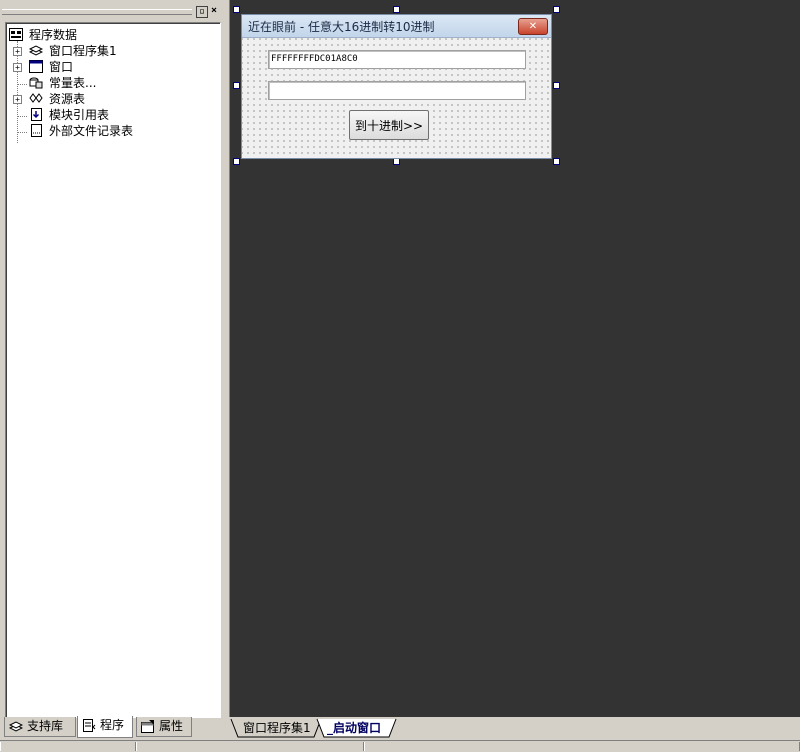 This screenshot has width=800, height=752. What do you see at coordinates (236, 85) in the screenshot?
I see `resize-handle-w` at bounding box center [236, 85].